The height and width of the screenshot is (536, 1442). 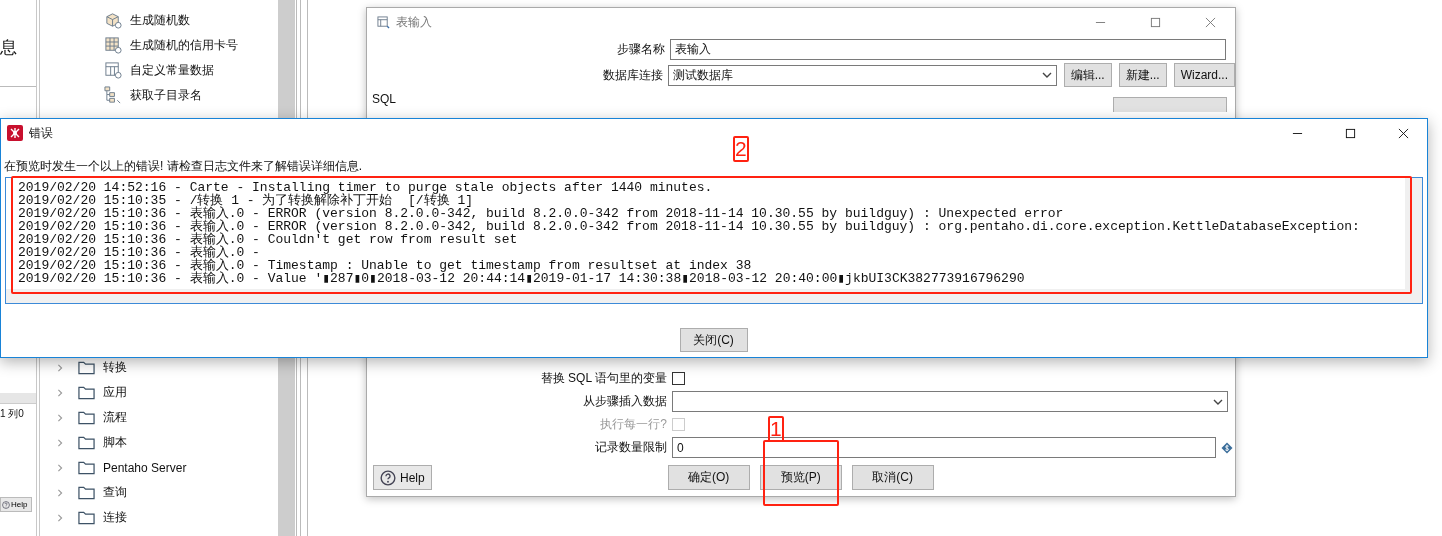 I want to click on folders-icon, so click(x=113, y=95).